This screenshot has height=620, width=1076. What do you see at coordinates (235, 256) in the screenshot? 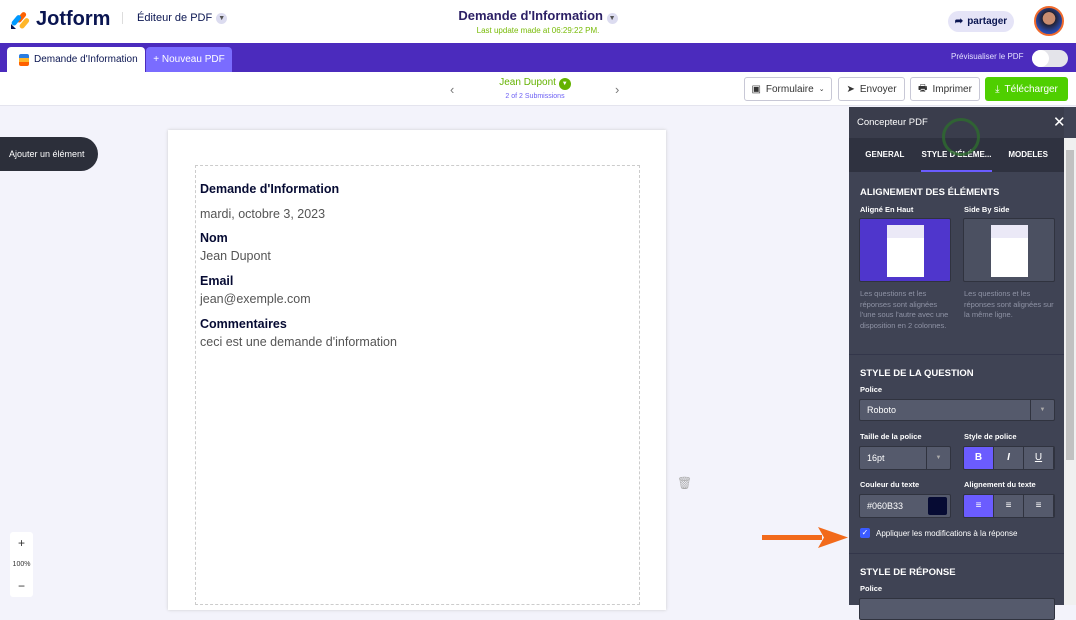
I see `answer-name: Jean Dupont` at bounding box center [235, 256].